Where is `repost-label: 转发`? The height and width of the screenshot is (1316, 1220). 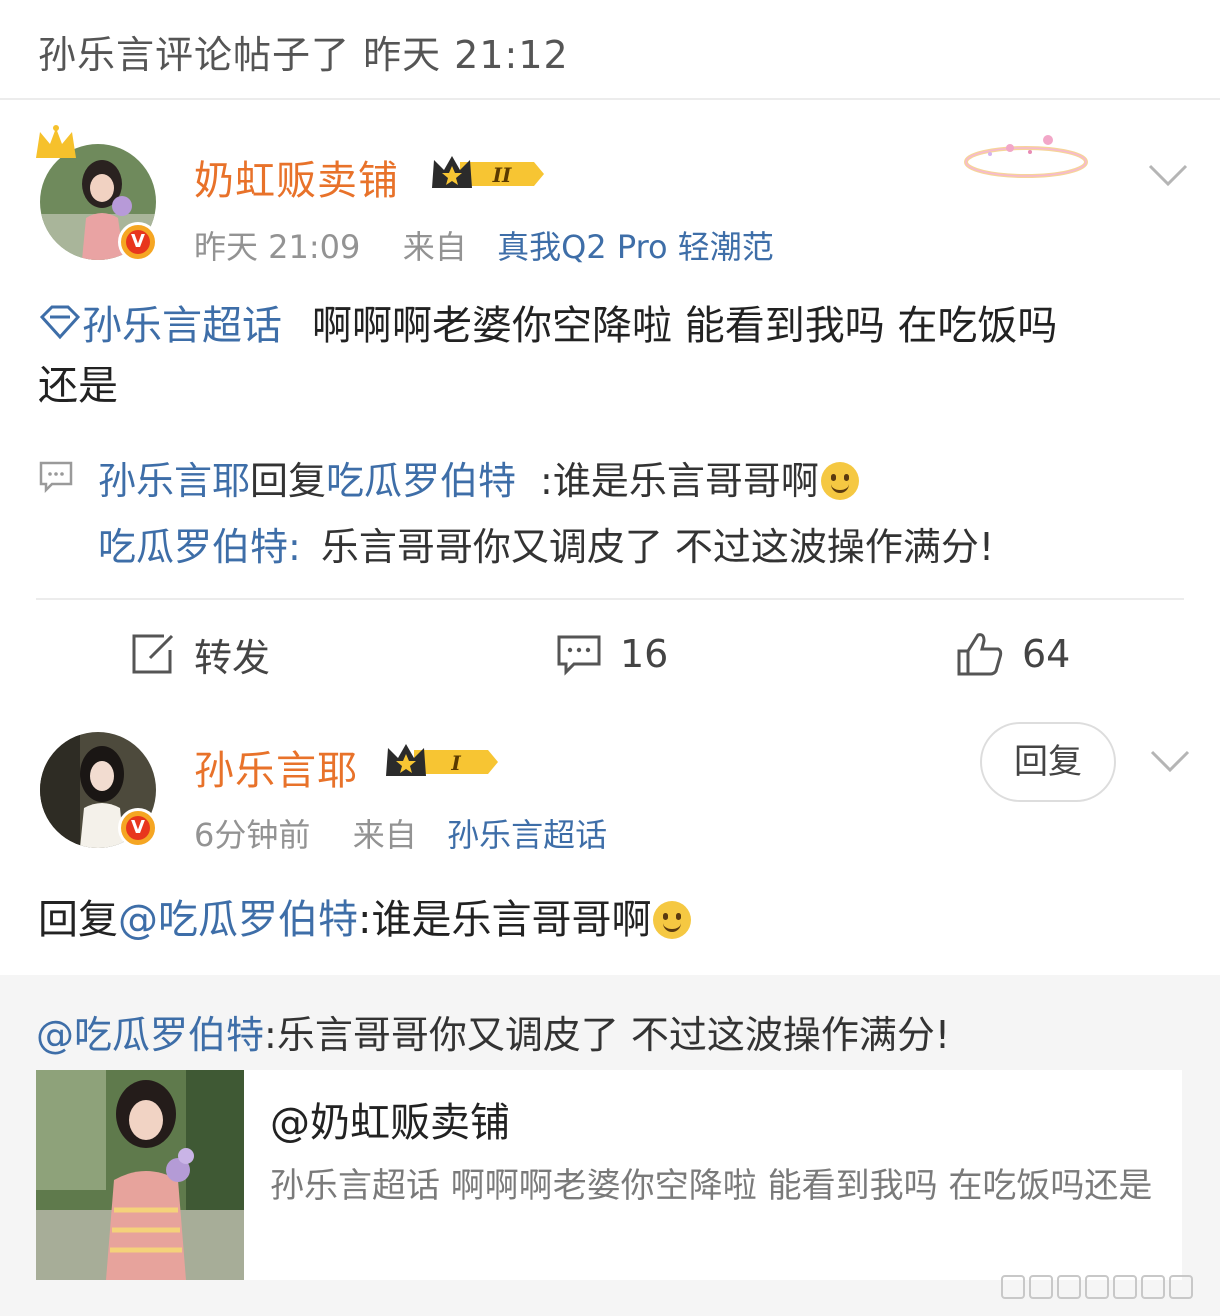 repost-label: 转发 is located at coordinates (232, 657).